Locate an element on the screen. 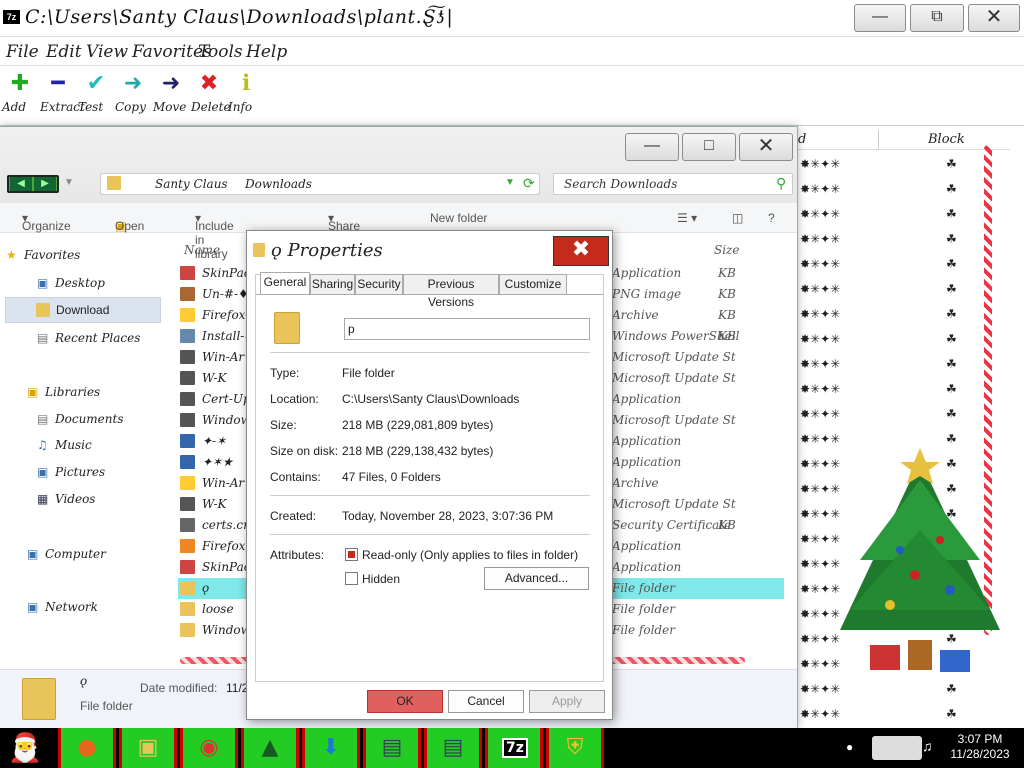  file-type: Application is located at coordinates (647, 462).